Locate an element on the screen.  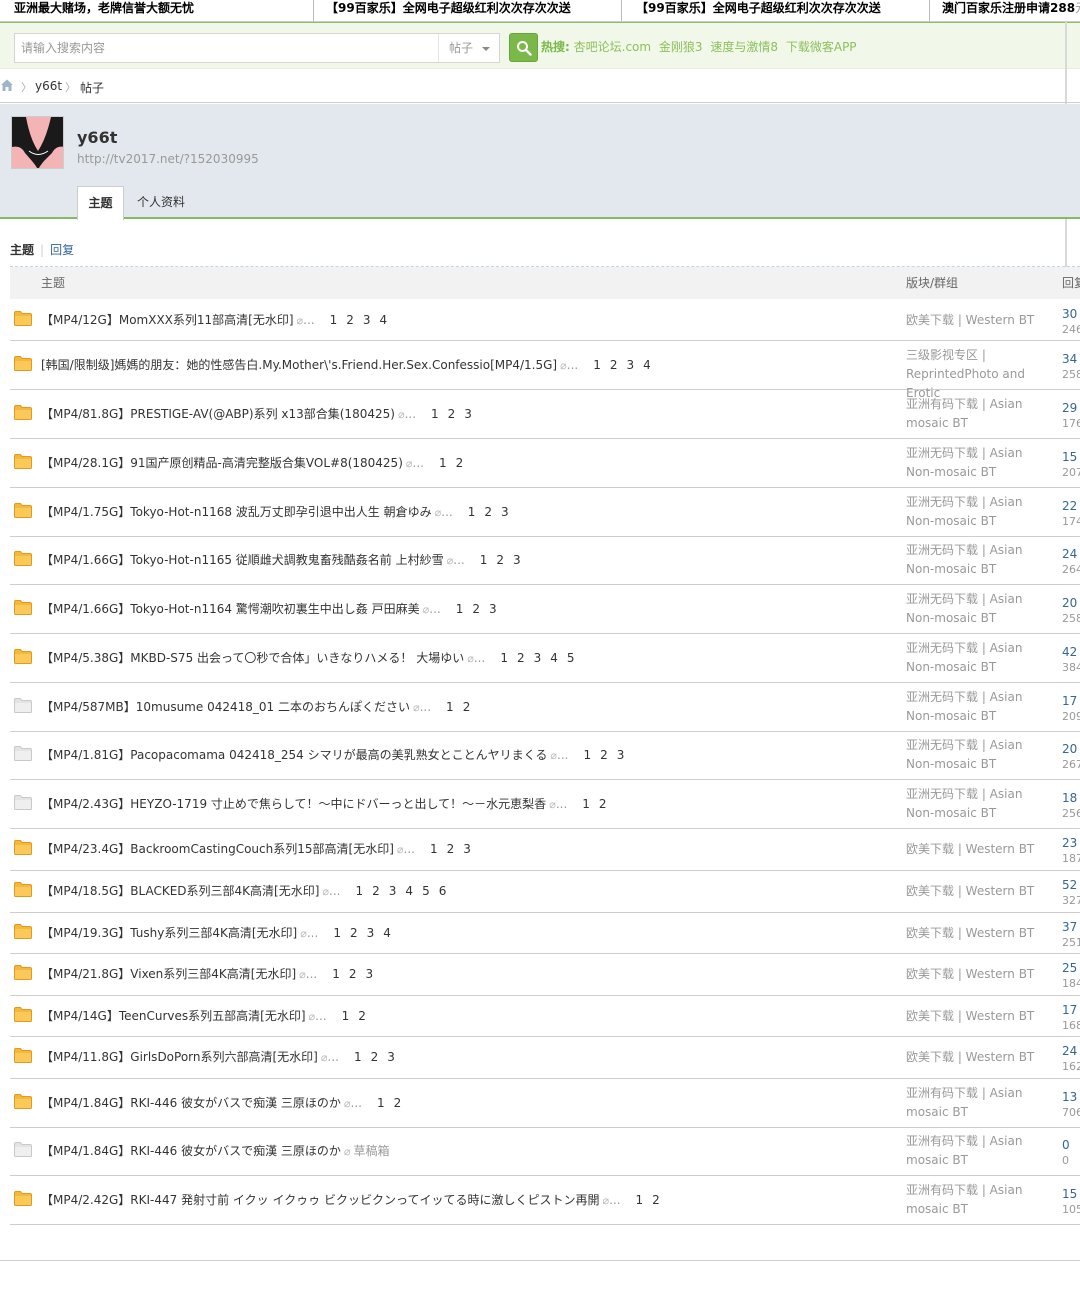
thread-title-link: 【MP4/28.1G】91国产原创精品-高清完整版合集VOL#8(180425) is located at coordinates (222, 463).